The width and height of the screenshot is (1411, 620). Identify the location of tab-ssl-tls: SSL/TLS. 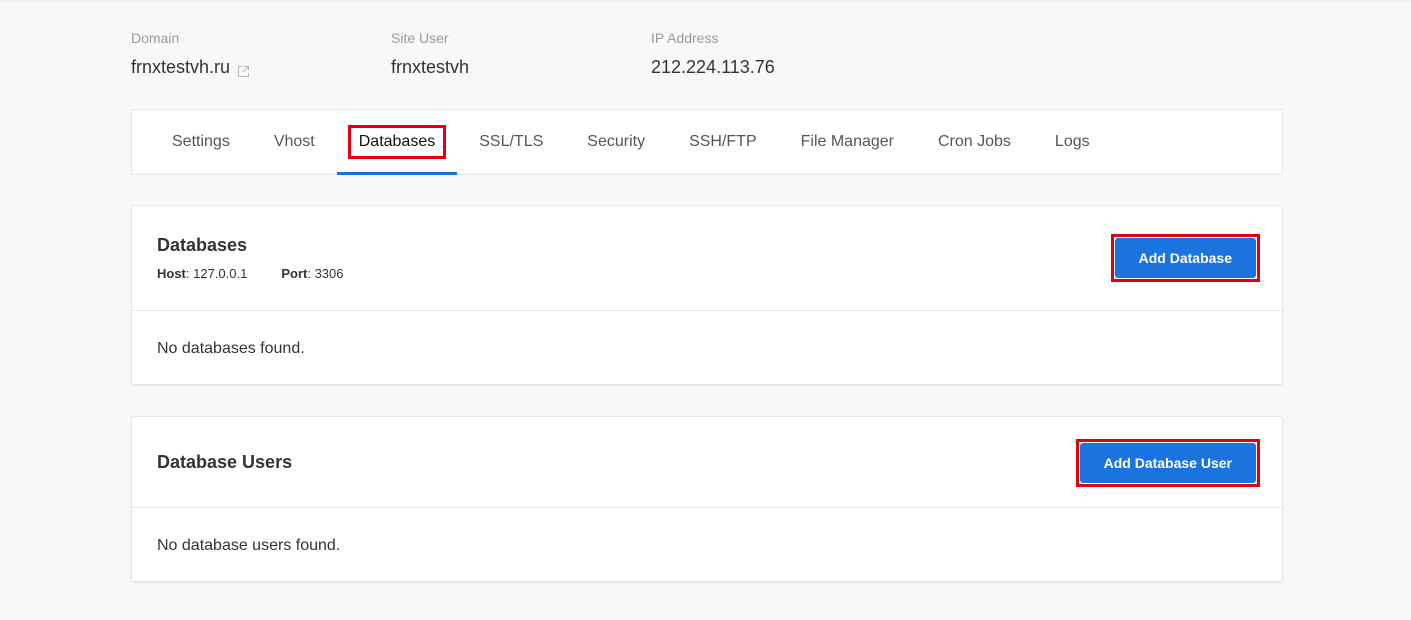
(511, 142).